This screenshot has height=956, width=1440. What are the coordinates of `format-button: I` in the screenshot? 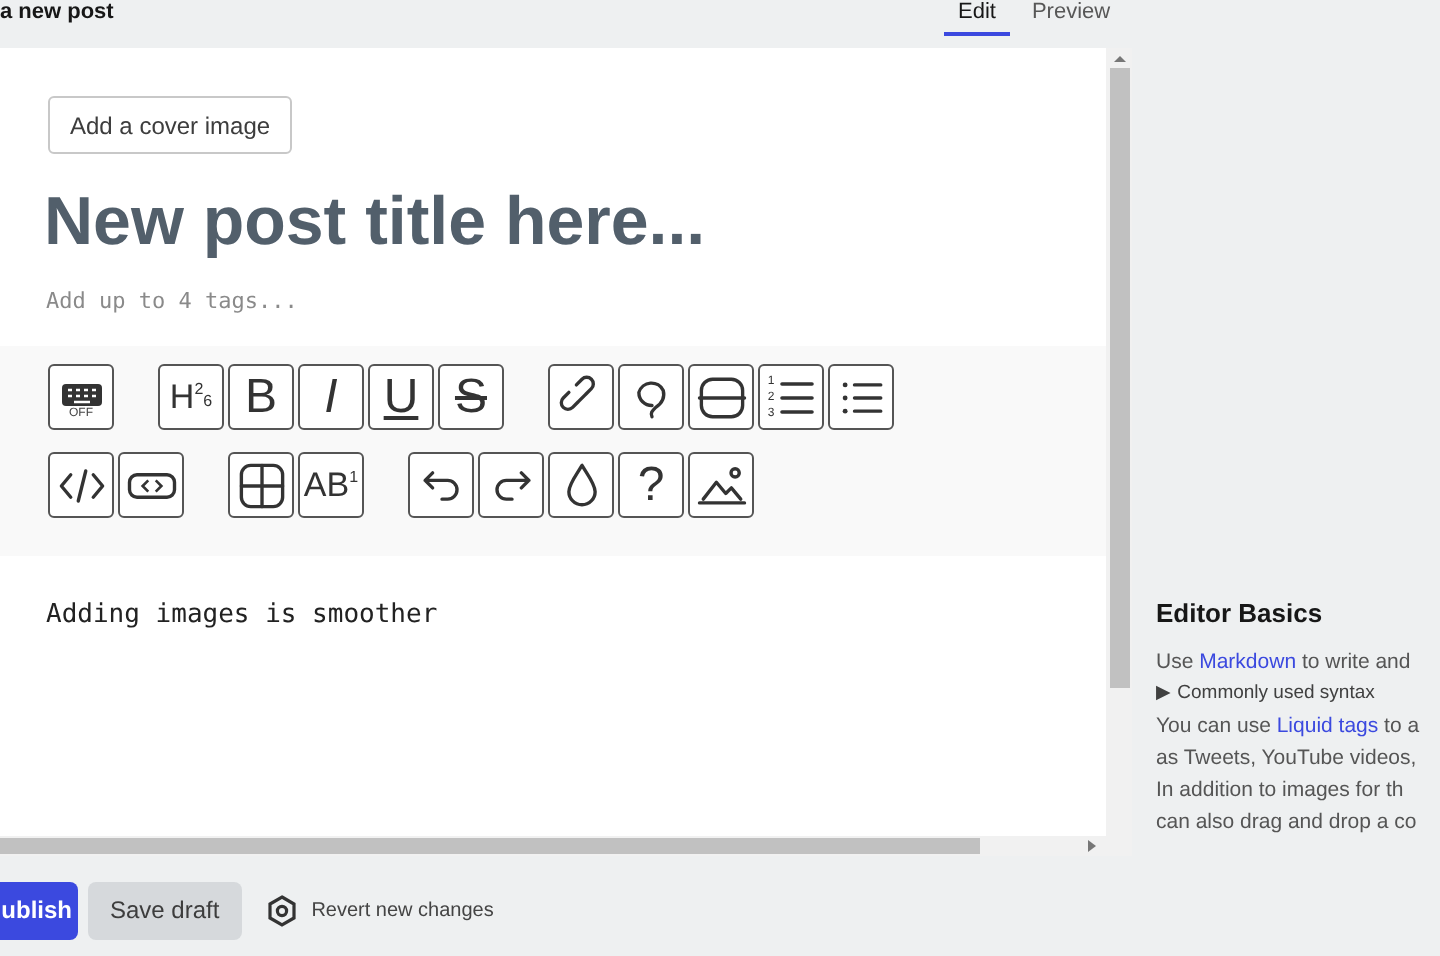 It's located at (331, 397).